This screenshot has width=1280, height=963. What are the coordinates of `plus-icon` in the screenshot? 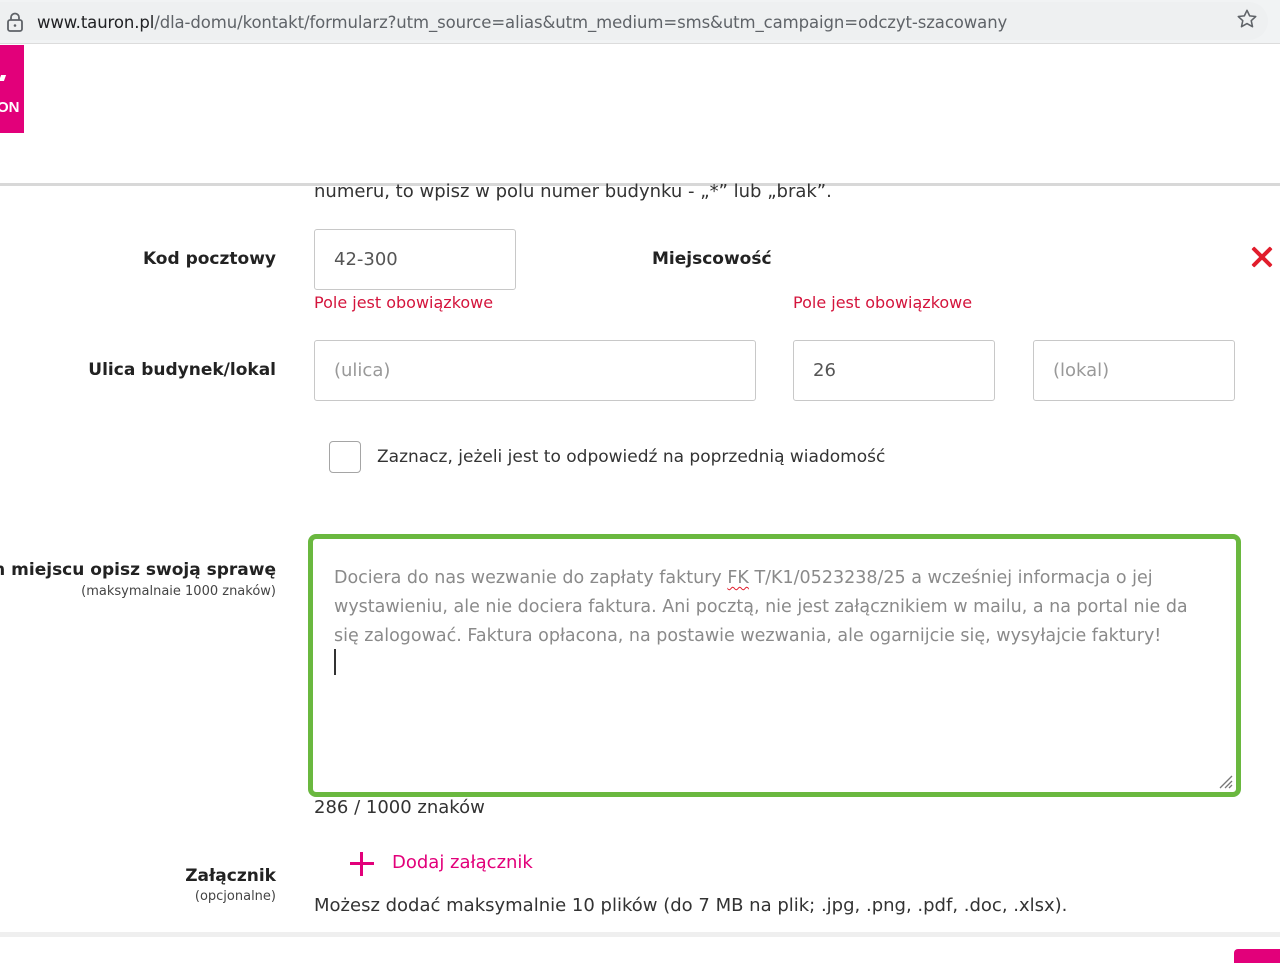 It's located at (362, 864).